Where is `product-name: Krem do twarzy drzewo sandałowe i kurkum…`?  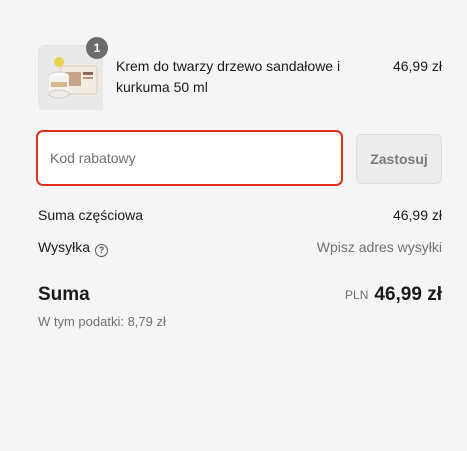 product-name: Krem do twarzy drzewo sandałowe i kurkum… is located at coordinates (228, 76).